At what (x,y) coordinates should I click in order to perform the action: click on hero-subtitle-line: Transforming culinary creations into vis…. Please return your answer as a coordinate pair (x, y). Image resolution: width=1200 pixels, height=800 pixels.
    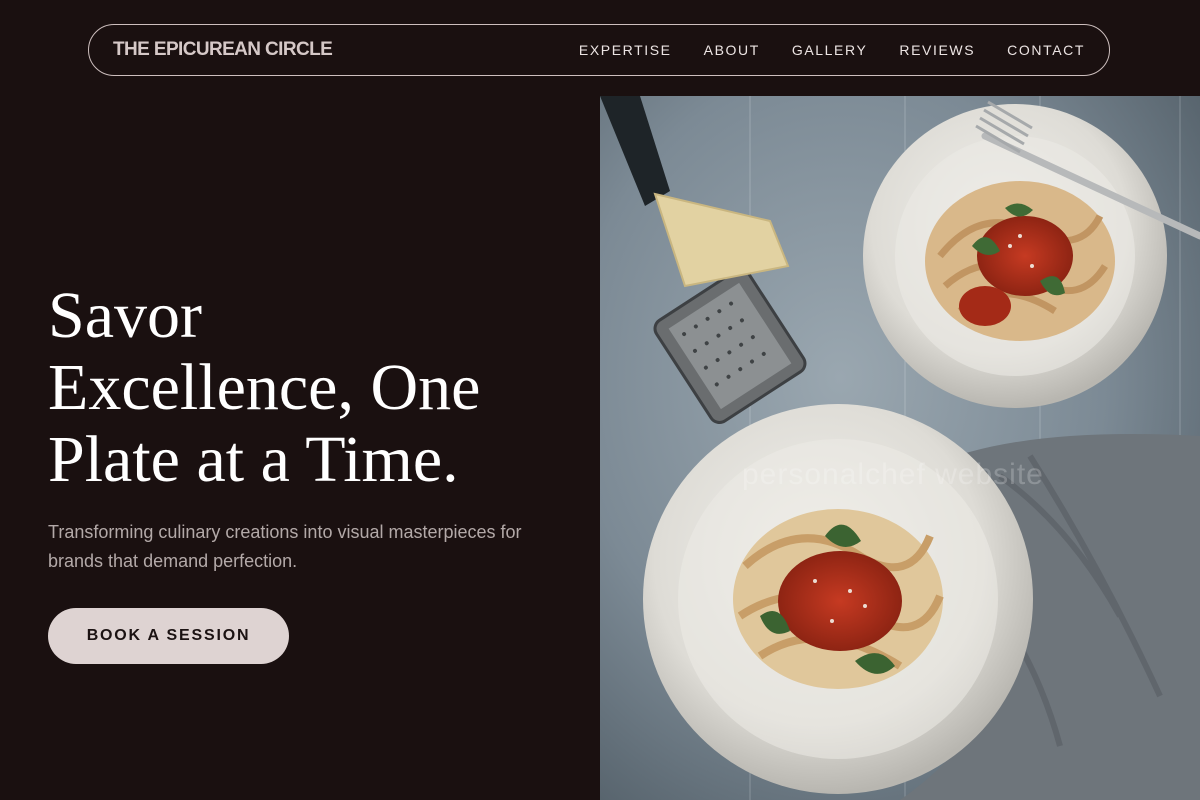
    Looking at the image, I should click on (285, 532).